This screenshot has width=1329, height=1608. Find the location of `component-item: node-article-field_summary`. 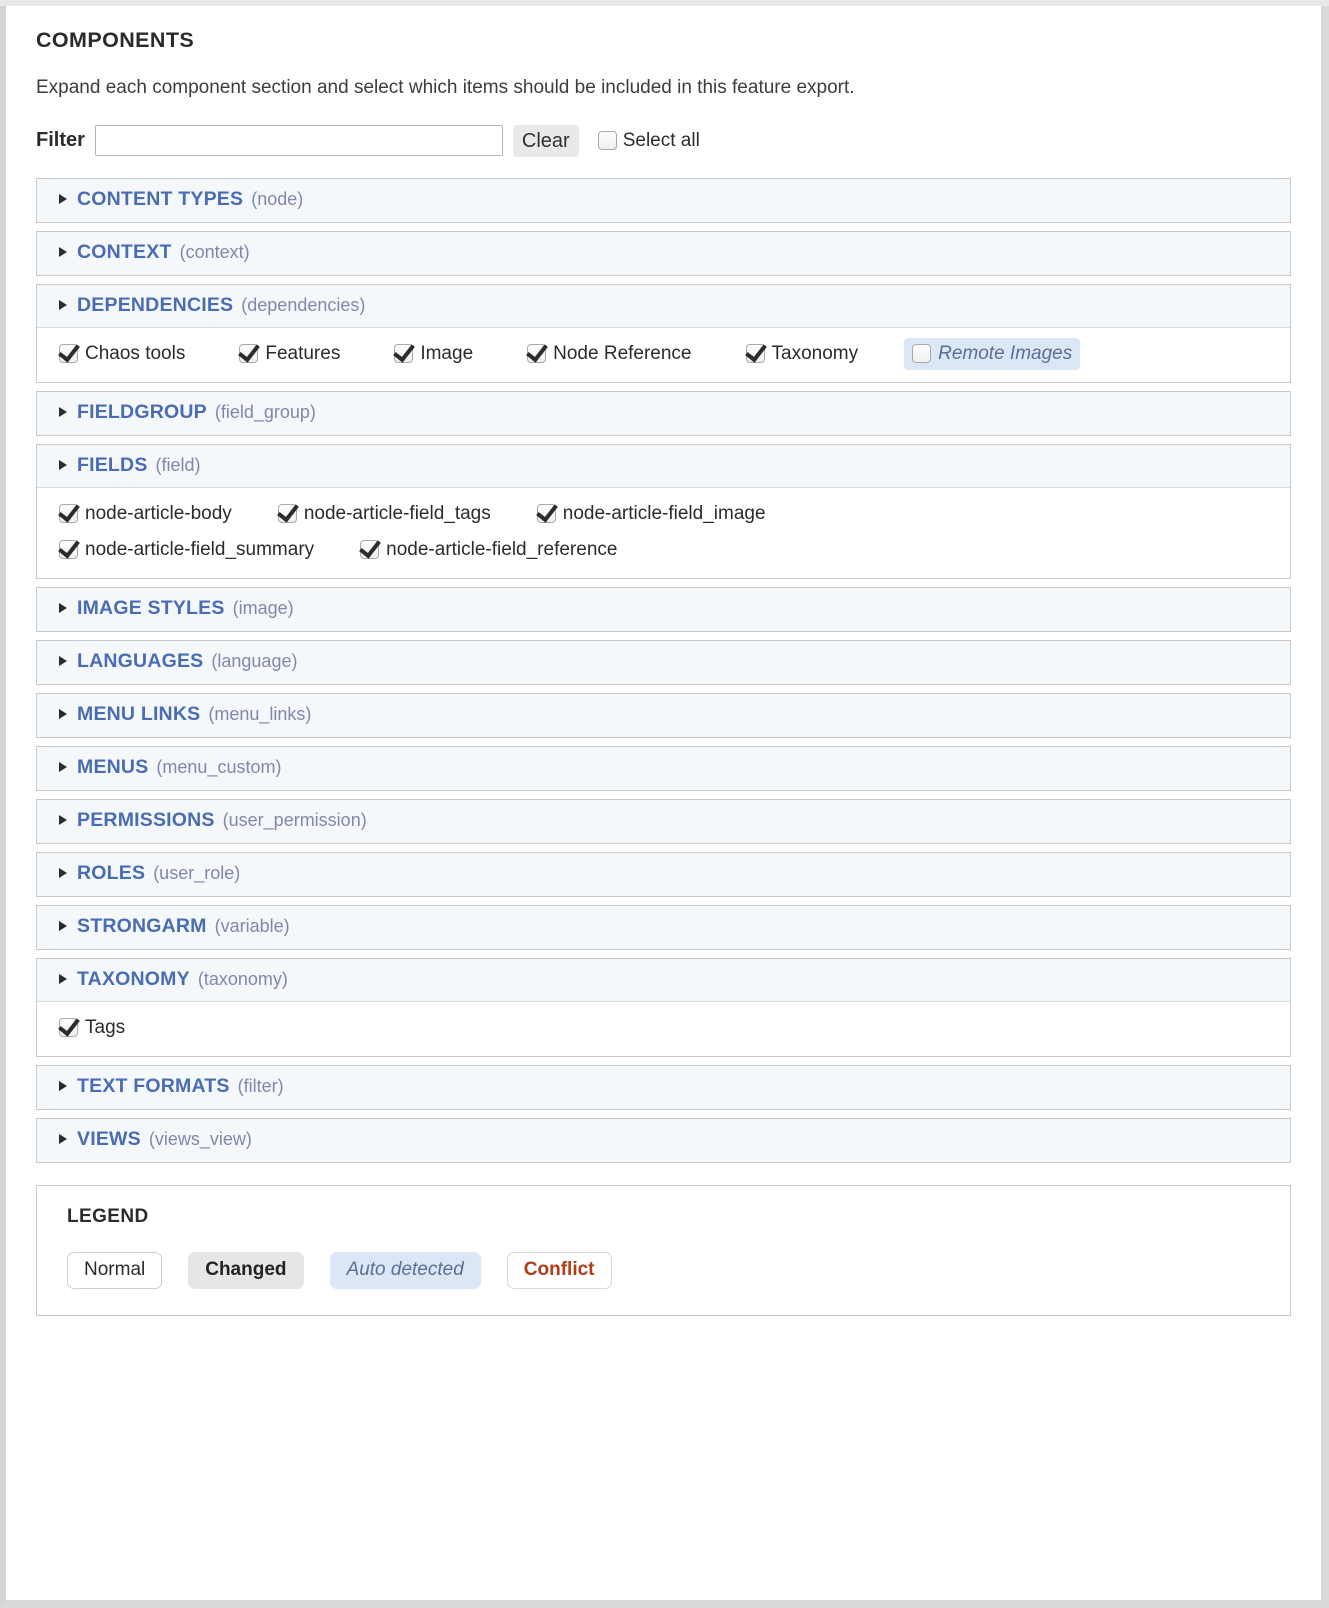

component-item: node-article-field_summary is located at coordinates (186, 550).